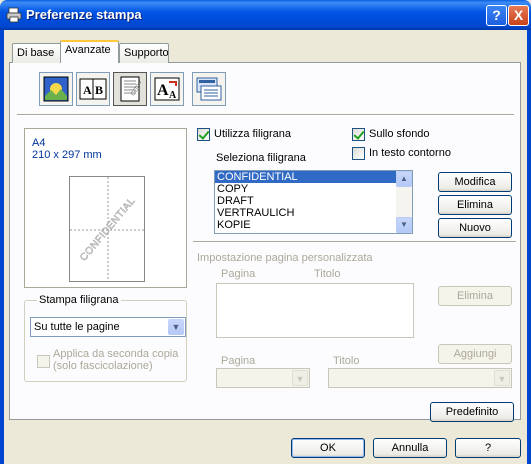 The height and width of the screenshot is (464, 531). What do you see at coordinates (488, 448) in the screenshot?
I see `help-button: ?` at bounding box center [488, 448].